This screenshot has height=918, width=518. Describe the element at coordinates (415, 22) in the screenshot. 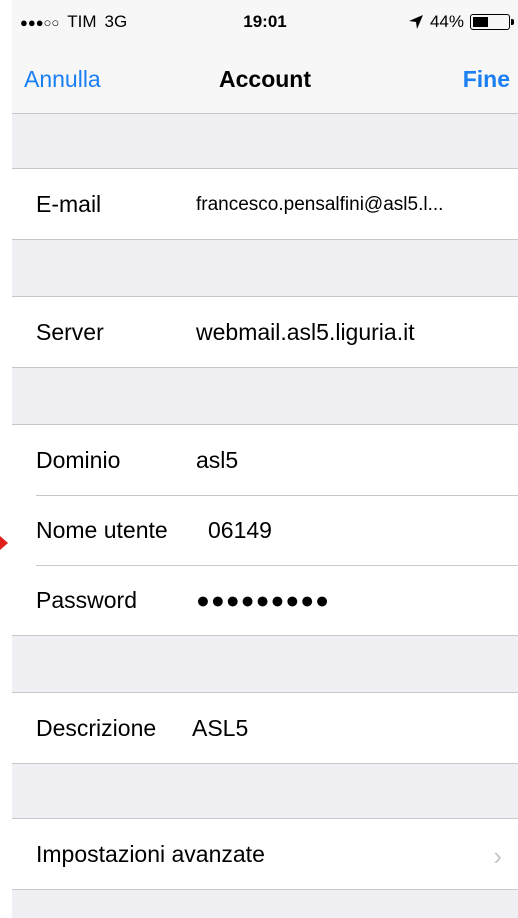

I see `location-arrow-icon` at that location.